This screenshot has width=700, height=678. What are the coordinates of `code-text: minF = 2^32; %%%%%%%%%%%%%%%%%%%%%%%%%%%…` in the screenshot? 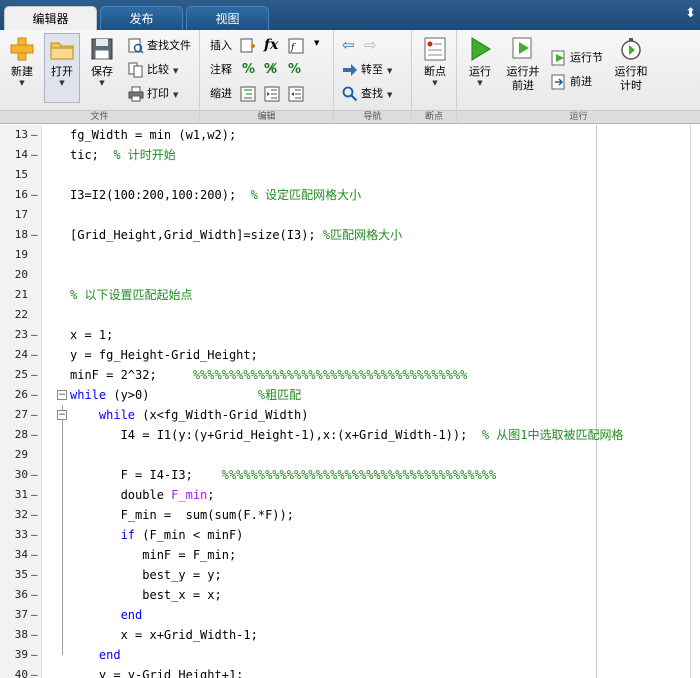 It's located at (268, 375).